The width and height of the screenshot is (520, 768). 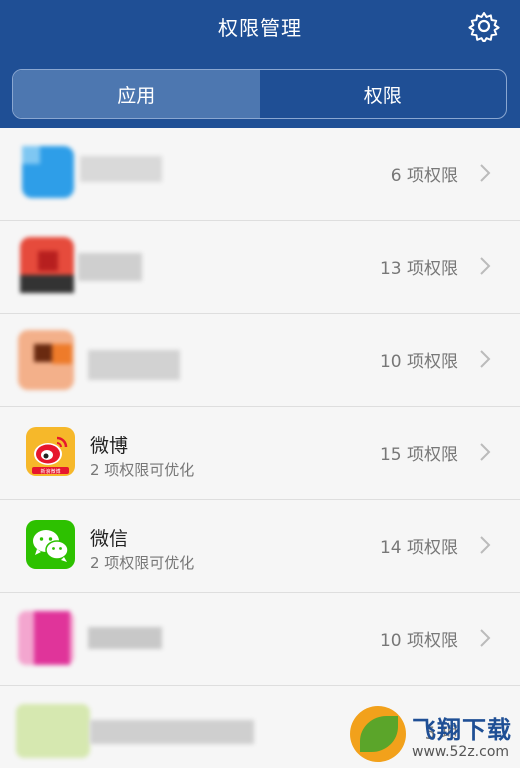 I want to click on permission-count: 13 项权限, so click(x=418, y=269).